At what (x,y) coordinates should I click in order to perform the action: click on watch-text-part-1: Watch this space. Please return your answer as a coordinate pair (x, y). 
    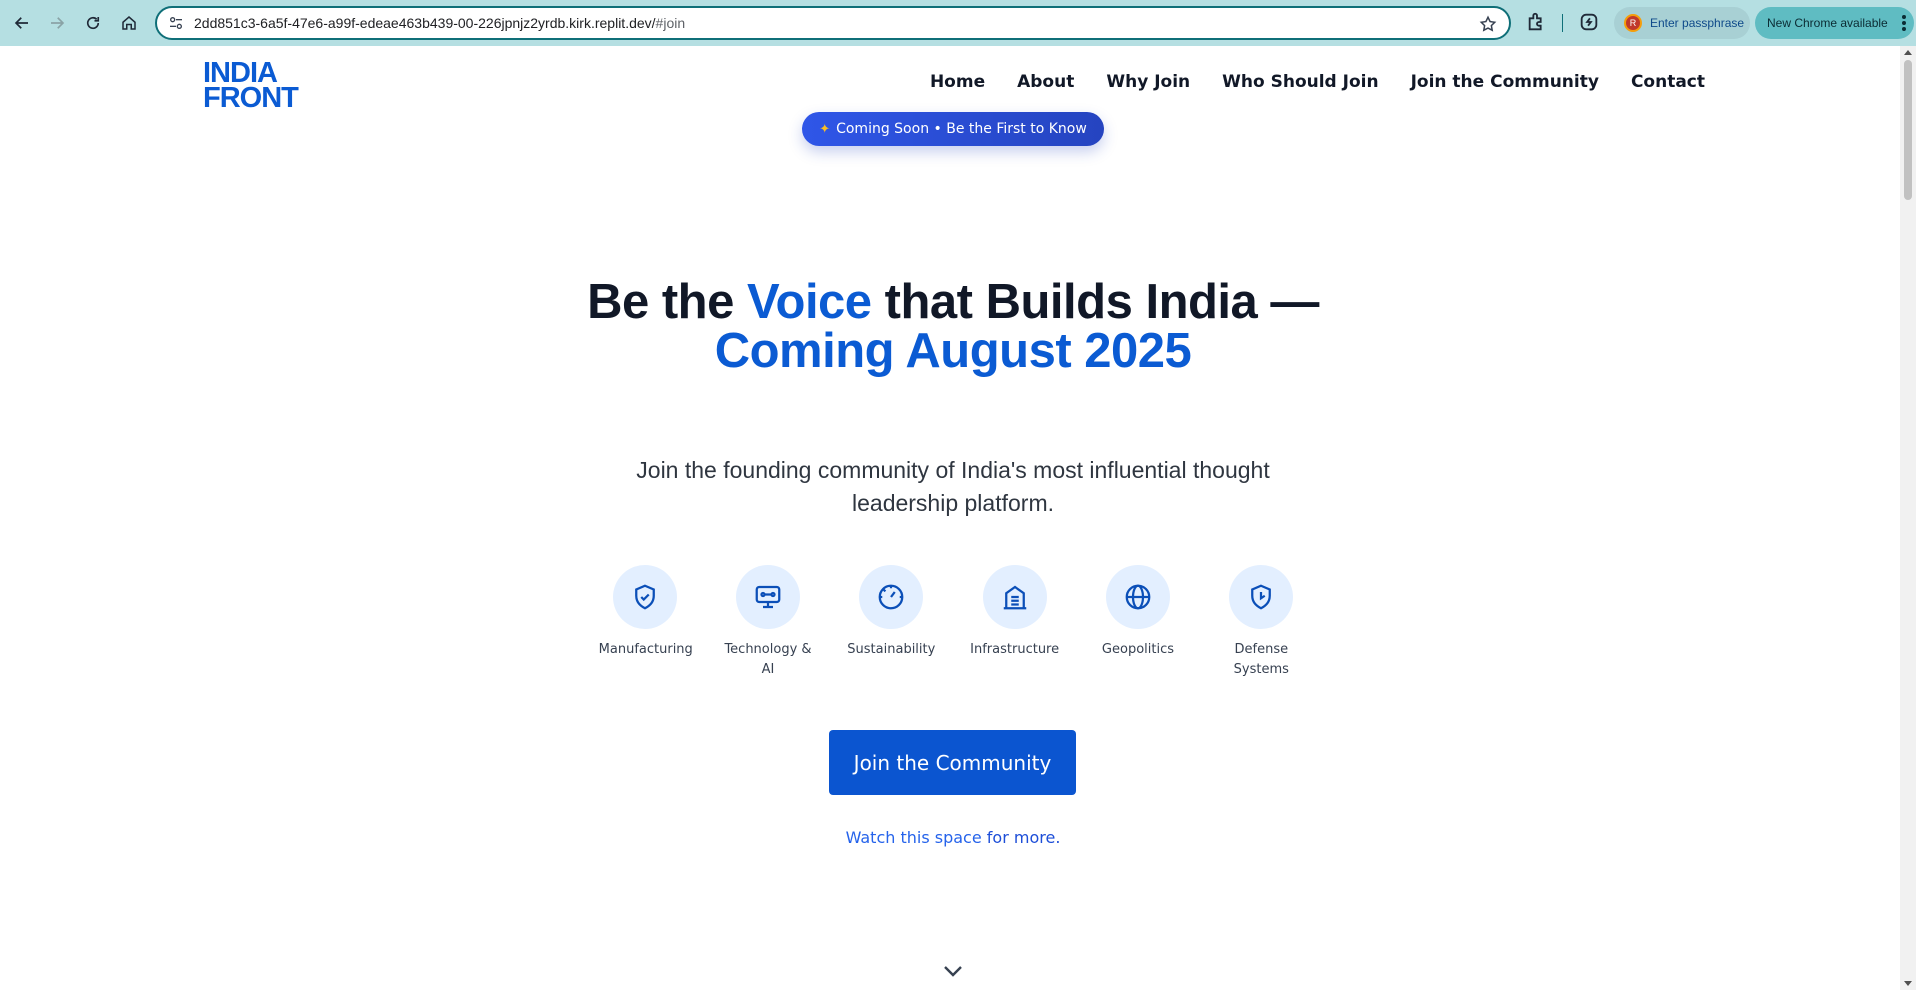
    Looking at the image, I should click on (916, 837).